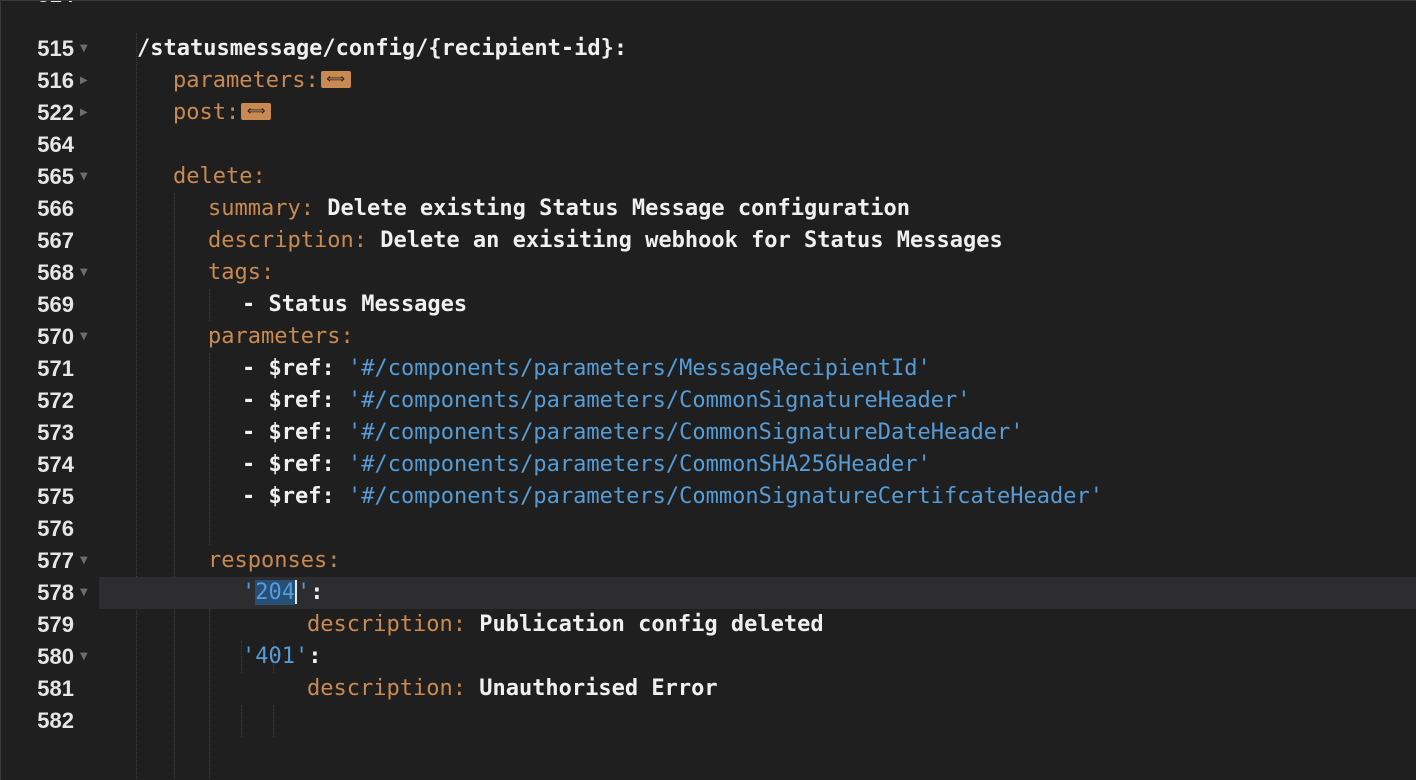  Describe the element at coordinates (55, 240) in the screenshot. I see `line-number: 567` at that location.